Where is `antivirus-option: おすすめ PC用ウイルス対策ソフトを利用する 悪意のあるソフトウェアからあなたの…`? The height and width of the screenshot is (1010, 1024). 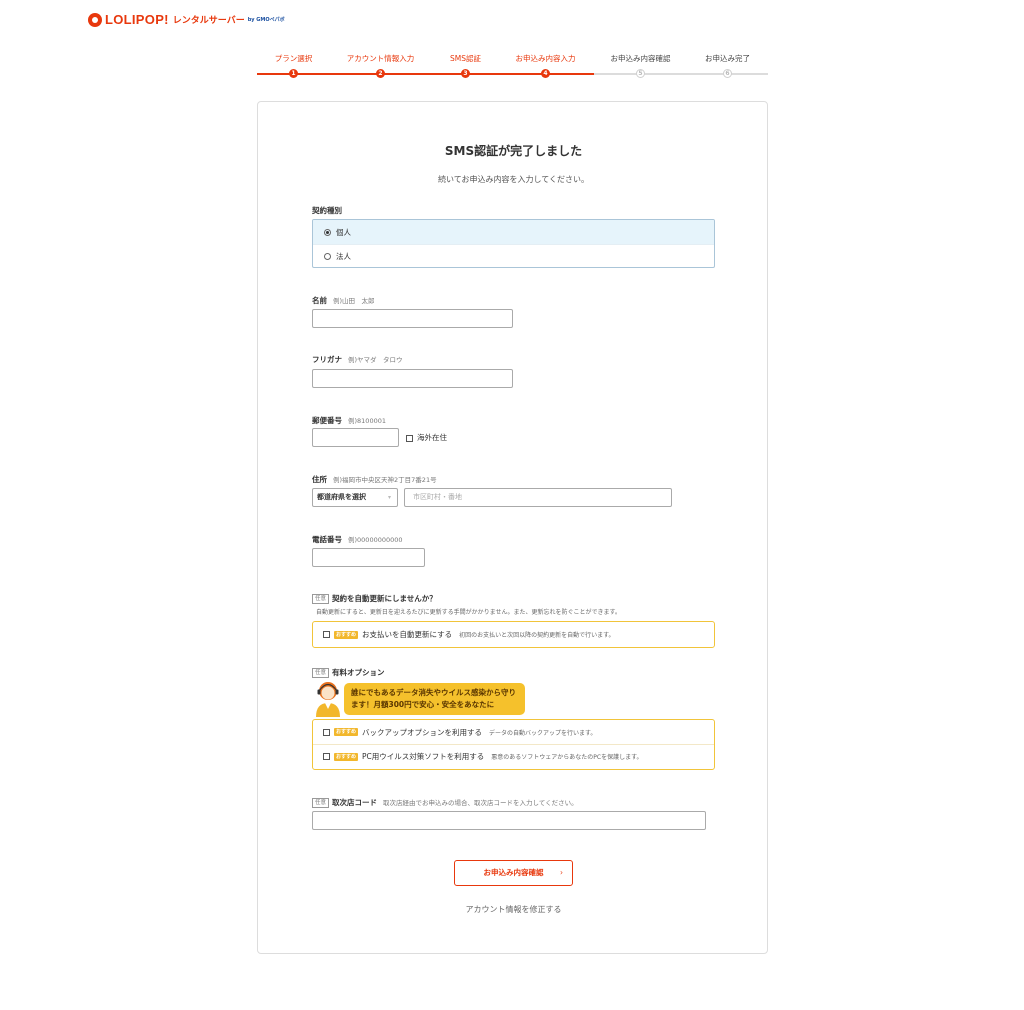
antivirus-option: おすすめ PC用ウイルス対策ソフトを利用する 悪意のあるソフトウェアからあなたの… is located at coordinates (513, 756).